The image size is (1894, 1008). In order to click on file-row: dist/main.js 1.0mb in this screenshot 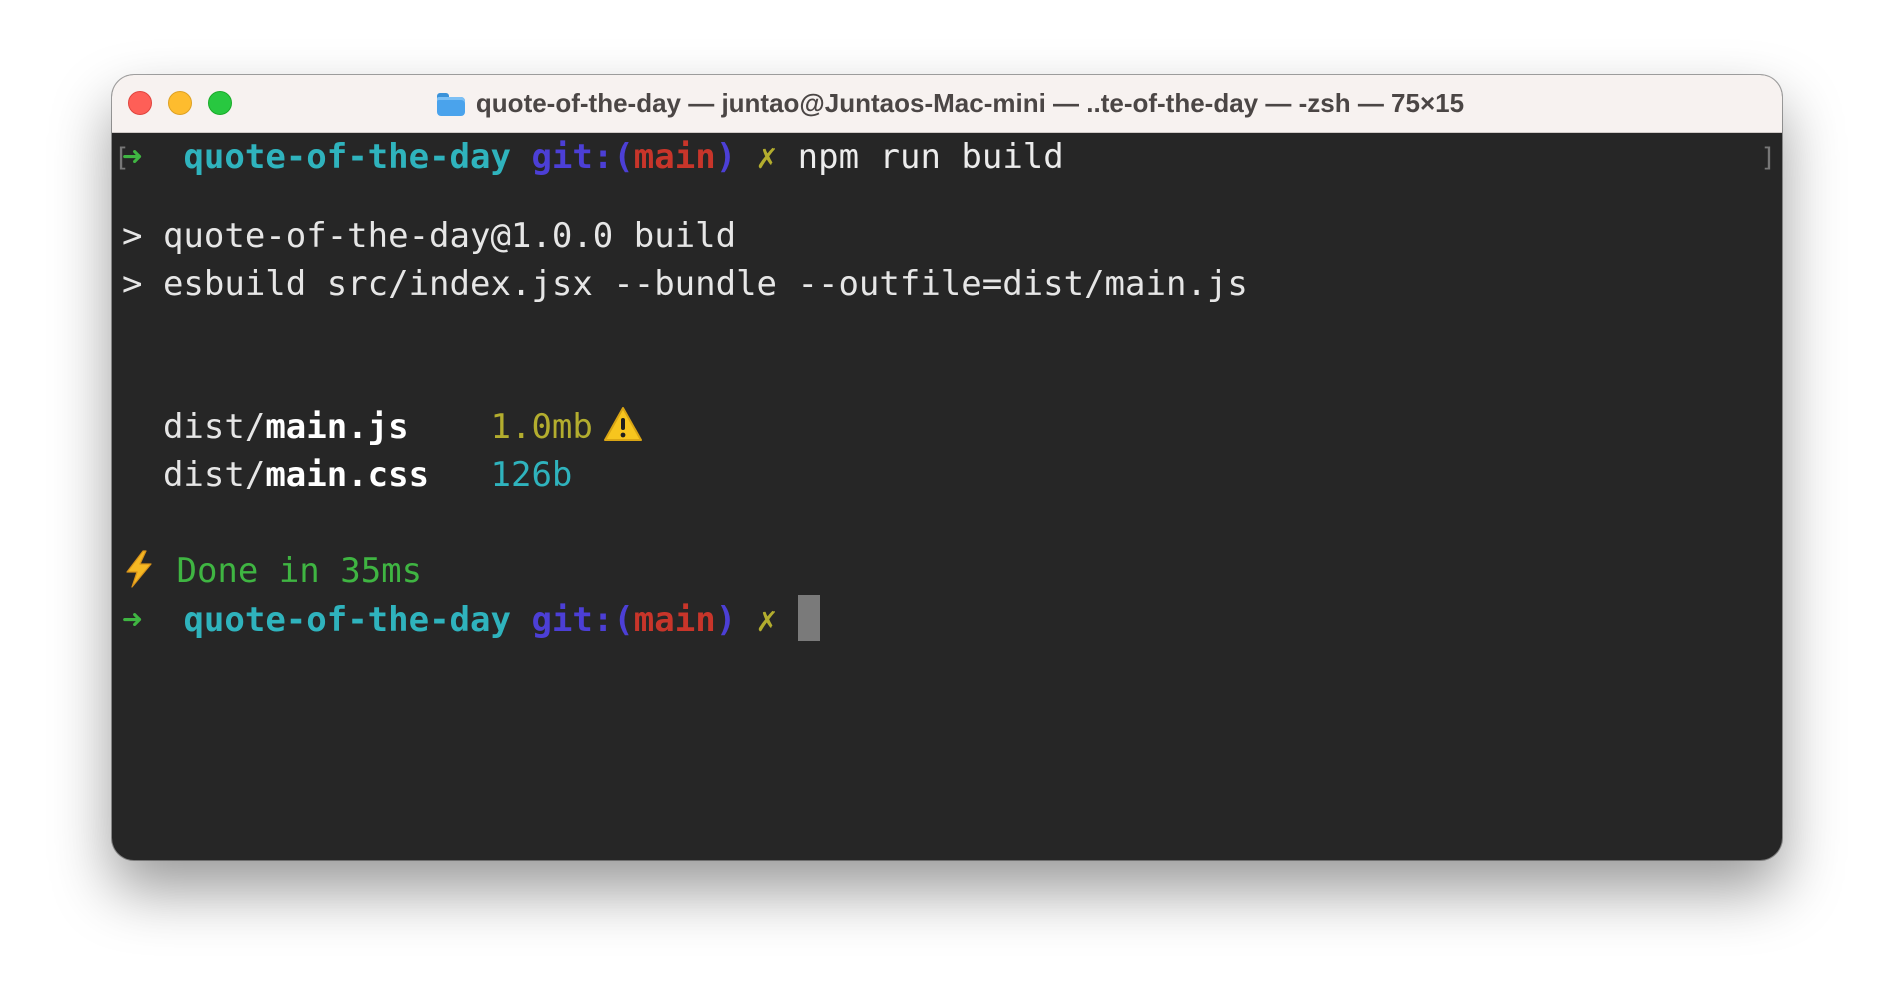, I will do `click(382, 427)`.